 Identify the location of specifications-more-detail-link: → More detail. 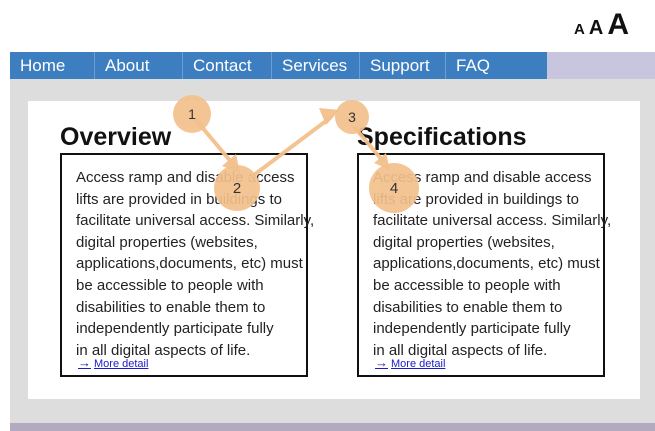
(410, 362).